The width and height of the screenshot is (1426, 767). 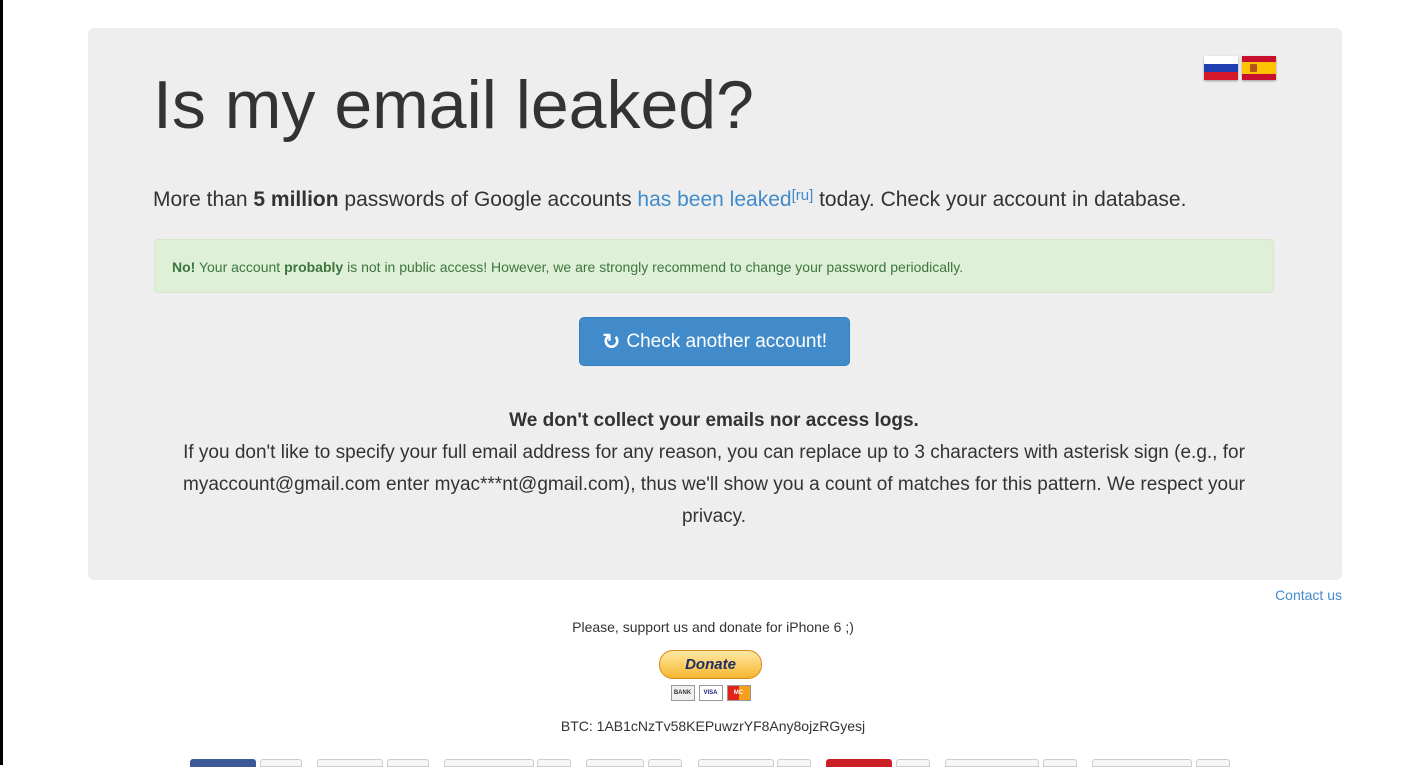 I want to click on linkedin-share-count, so click(x=1060, y=763).